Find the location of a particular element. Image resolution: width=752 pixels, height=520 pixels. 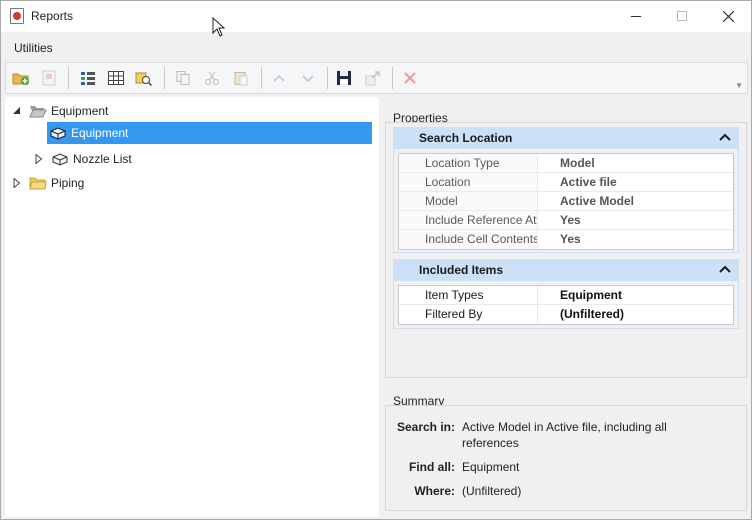

move-down-button is located at coordinates (308, 78).